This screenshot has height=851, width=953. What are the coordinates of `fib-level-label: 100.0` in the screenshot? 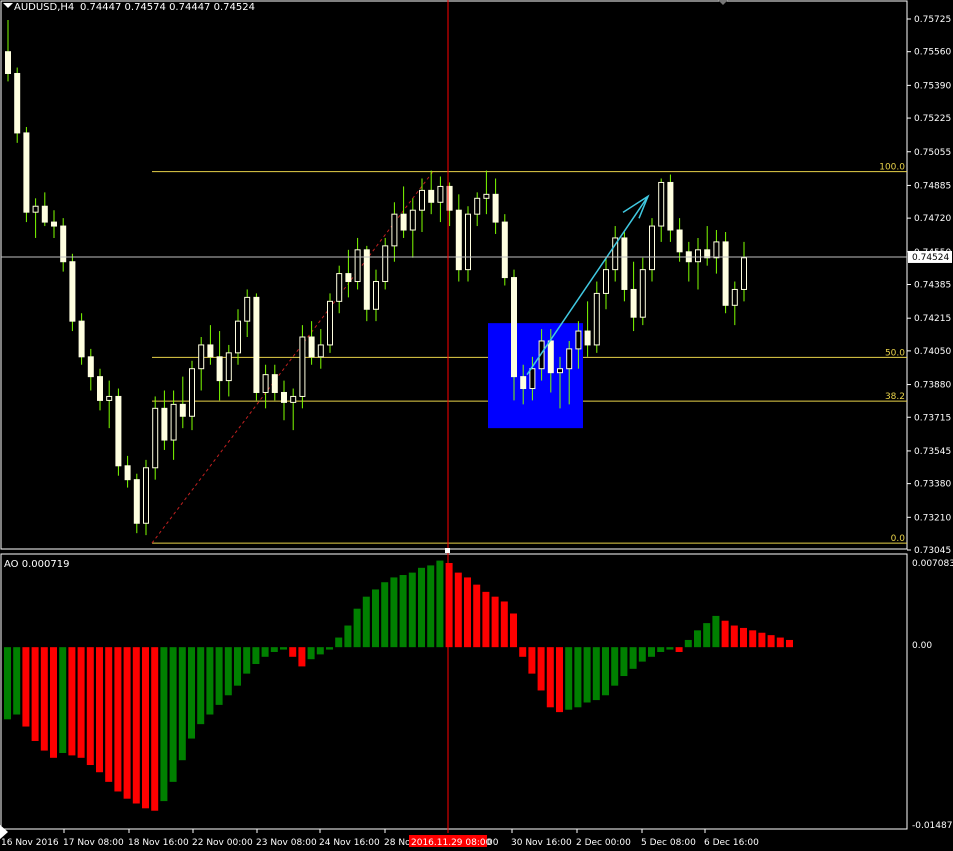 It's located at (892, 168).